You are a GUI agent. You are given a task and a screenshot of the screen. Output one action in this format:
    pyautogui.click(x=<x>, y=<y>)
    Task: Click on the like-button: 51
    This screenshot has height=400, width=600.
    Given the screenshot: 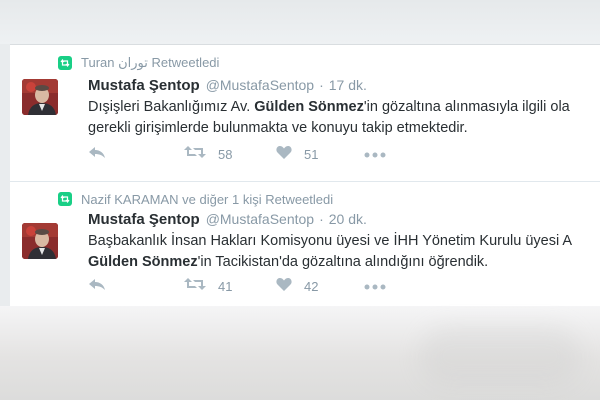 What is the action you would take?
    pyautogui.click(x=297, y=154)
    